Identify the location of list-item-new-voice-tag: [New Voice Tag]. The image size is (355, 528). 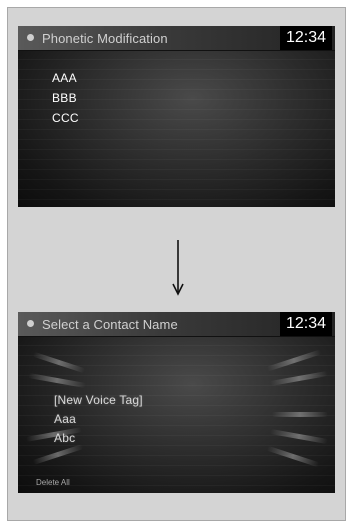
(98, 400).